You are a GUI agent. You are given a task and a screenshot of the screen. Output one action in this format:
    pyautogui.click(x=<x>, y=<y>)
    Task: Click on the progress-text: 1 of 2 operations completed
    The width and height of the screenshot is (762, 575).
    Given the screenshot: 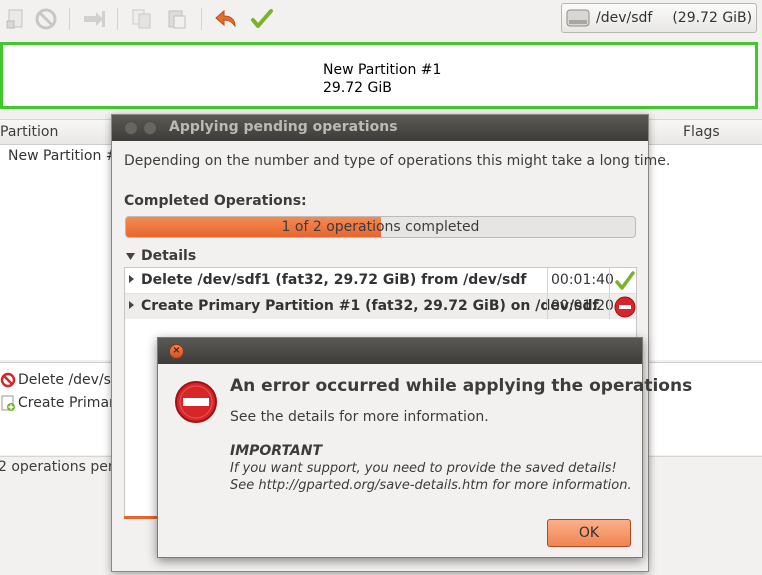 What is the action you would take?
    pyautogui.click(x=380, y=227)
    